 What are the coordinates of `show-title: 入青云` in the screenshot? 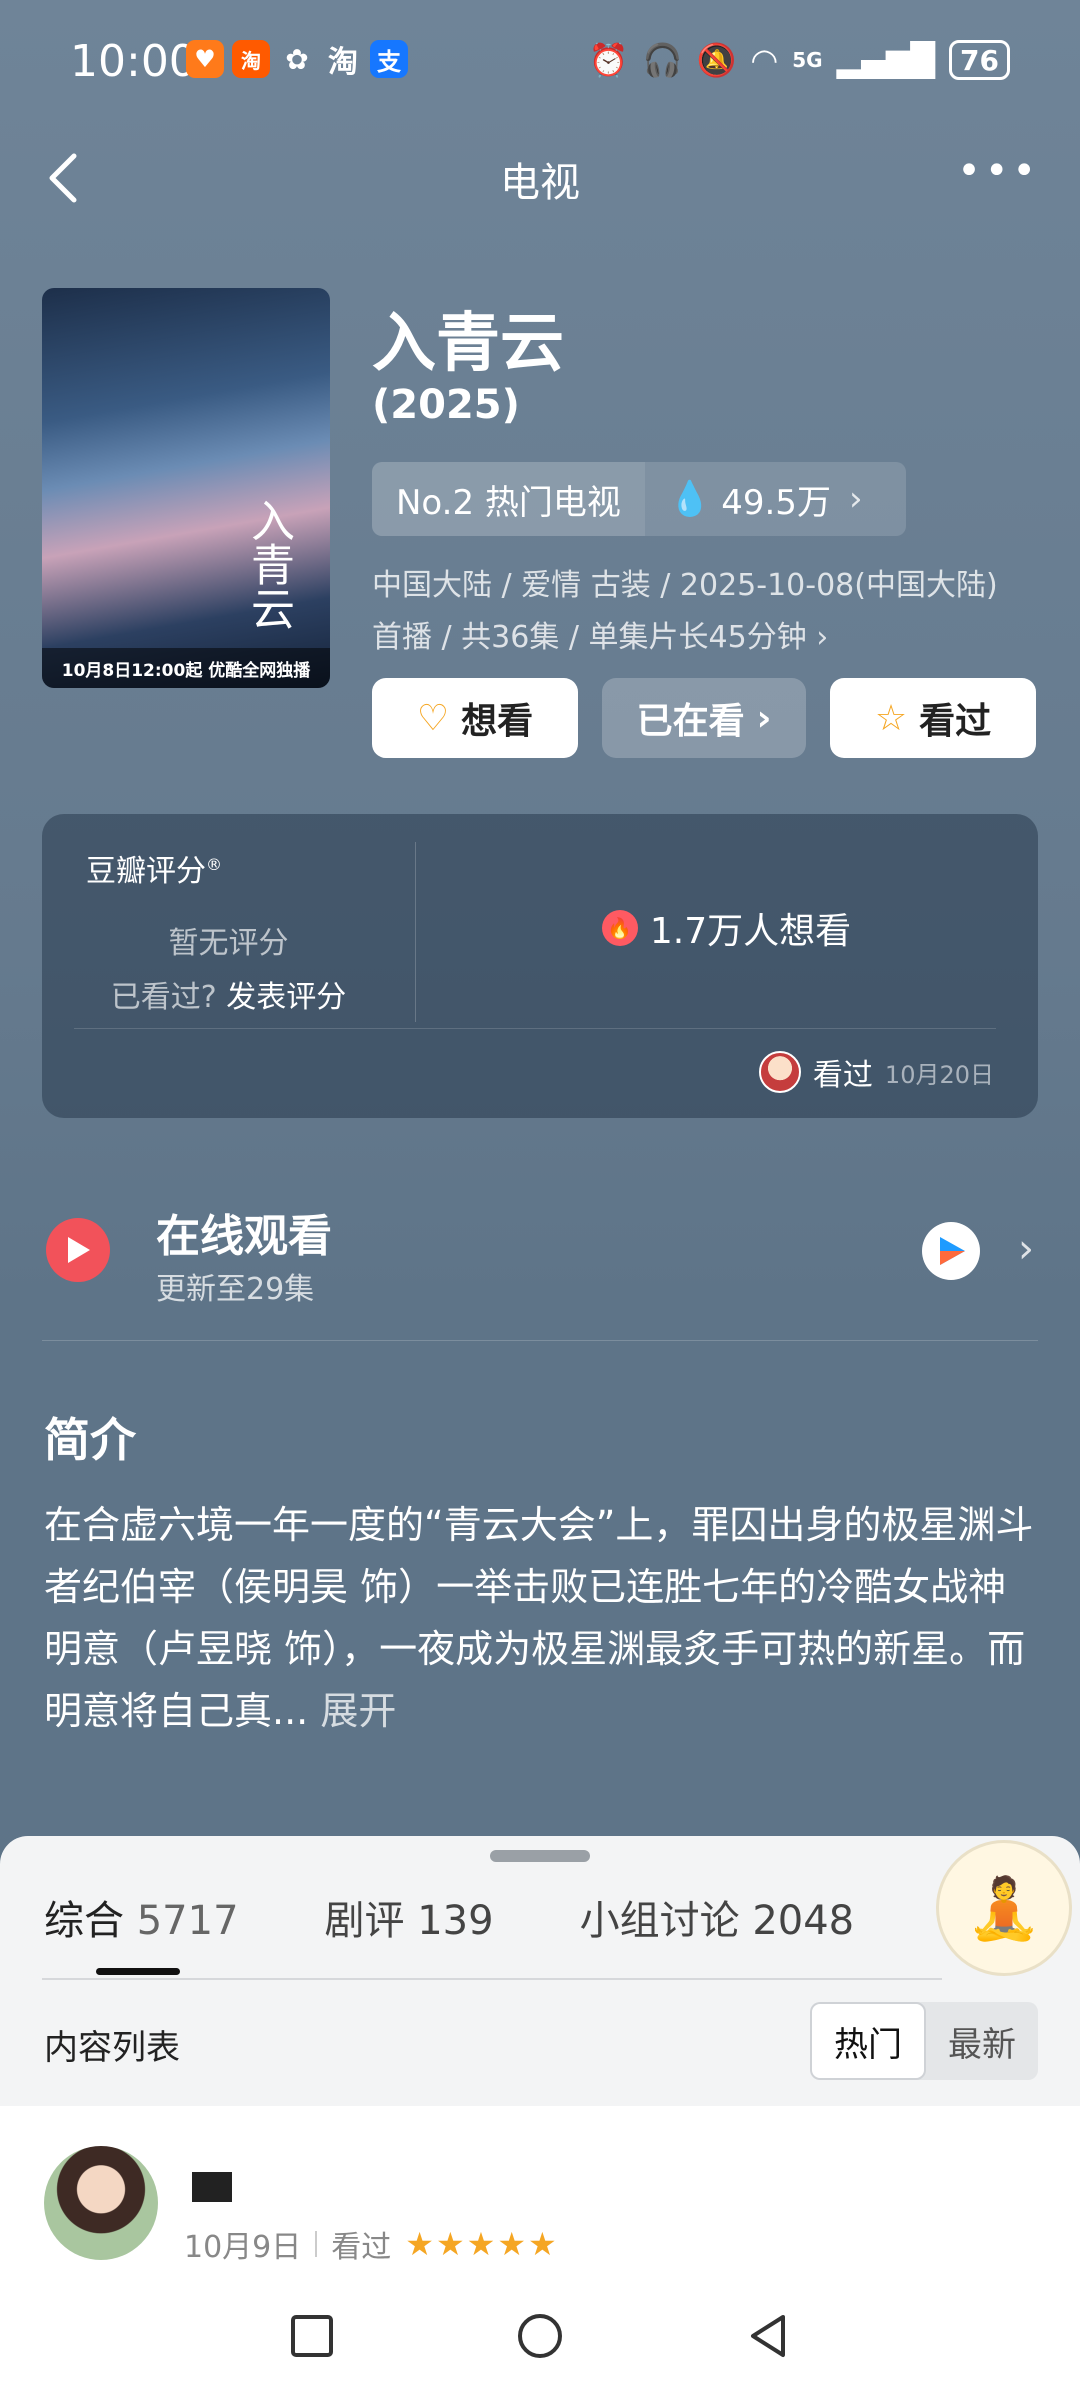 It's located at (468, 344).